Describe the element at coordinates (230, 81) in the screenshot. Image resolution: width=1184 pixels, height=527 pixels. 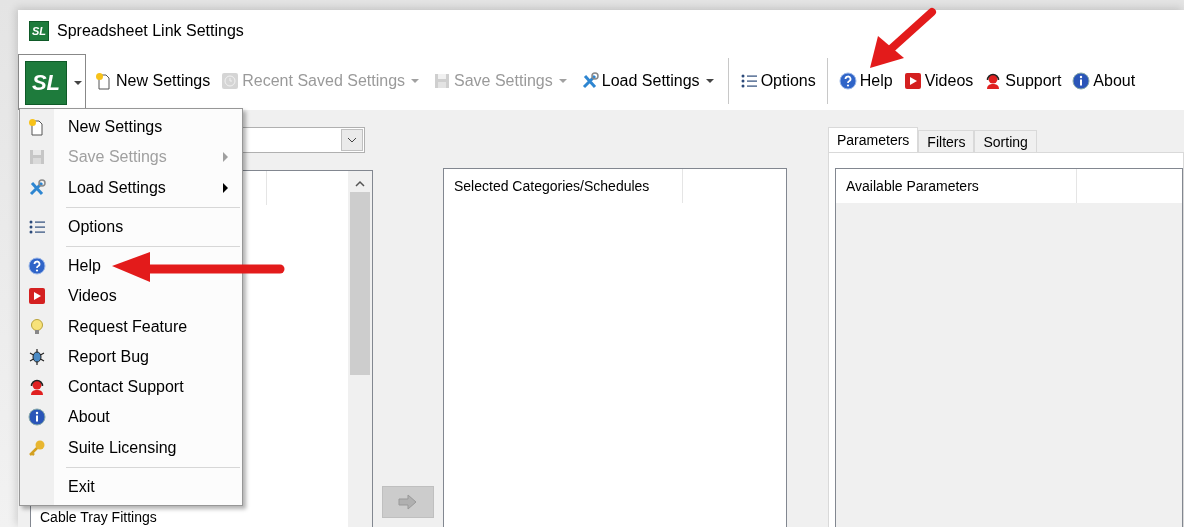
I see `clock-icon` at that location.